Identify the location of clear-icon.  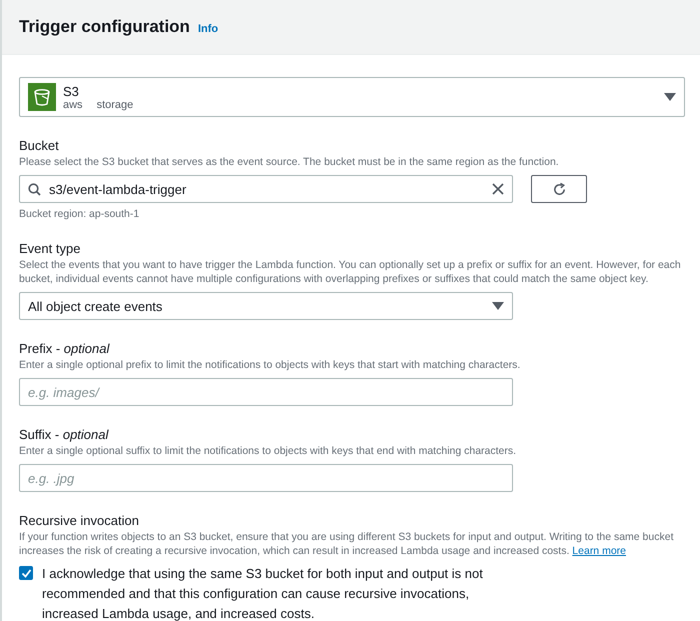
(498, 189).